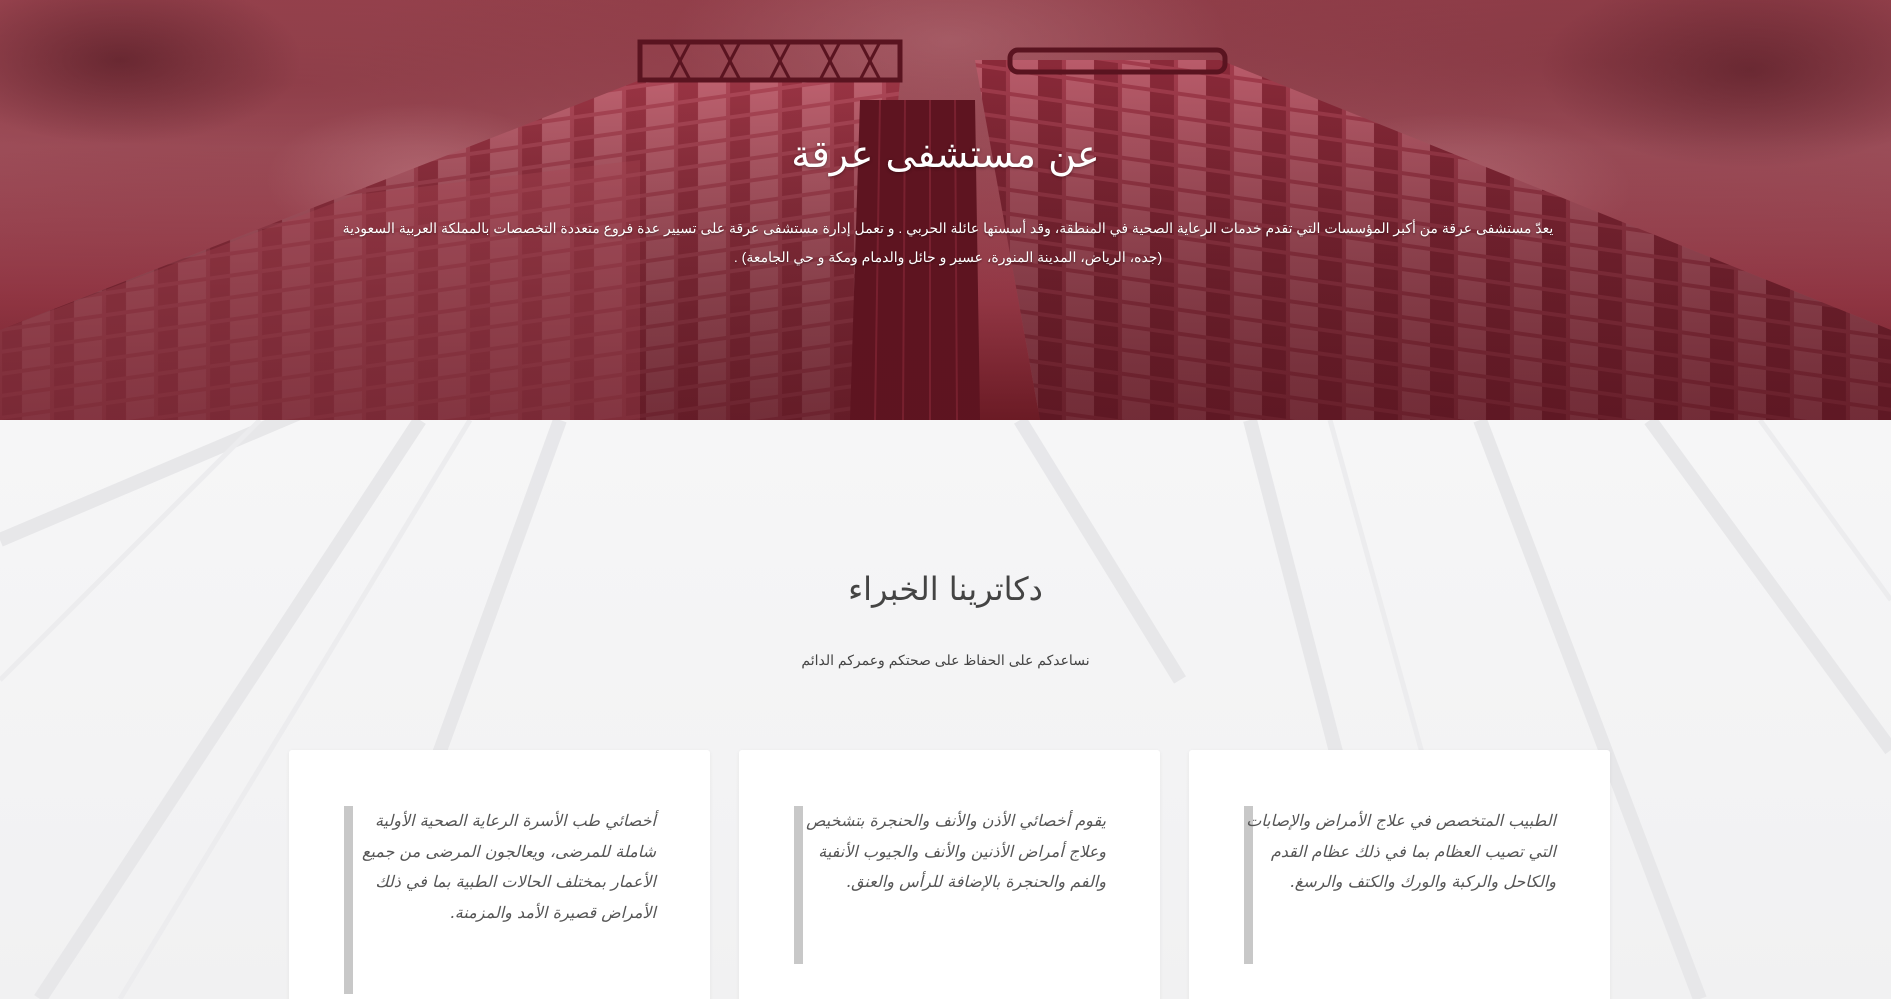 This screenshot has height=999, width=1891. Describe the element at coordinates (945, 589) in the screenshot. I see `section-title: دكاترينا الخبراء` at that location.